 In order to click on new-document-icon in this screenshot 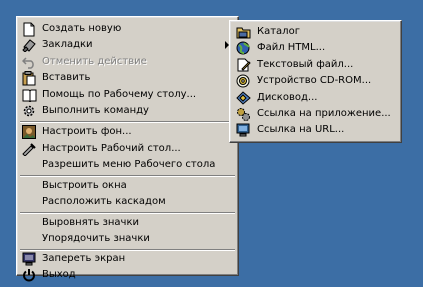, I will do `click(29, 29)`.